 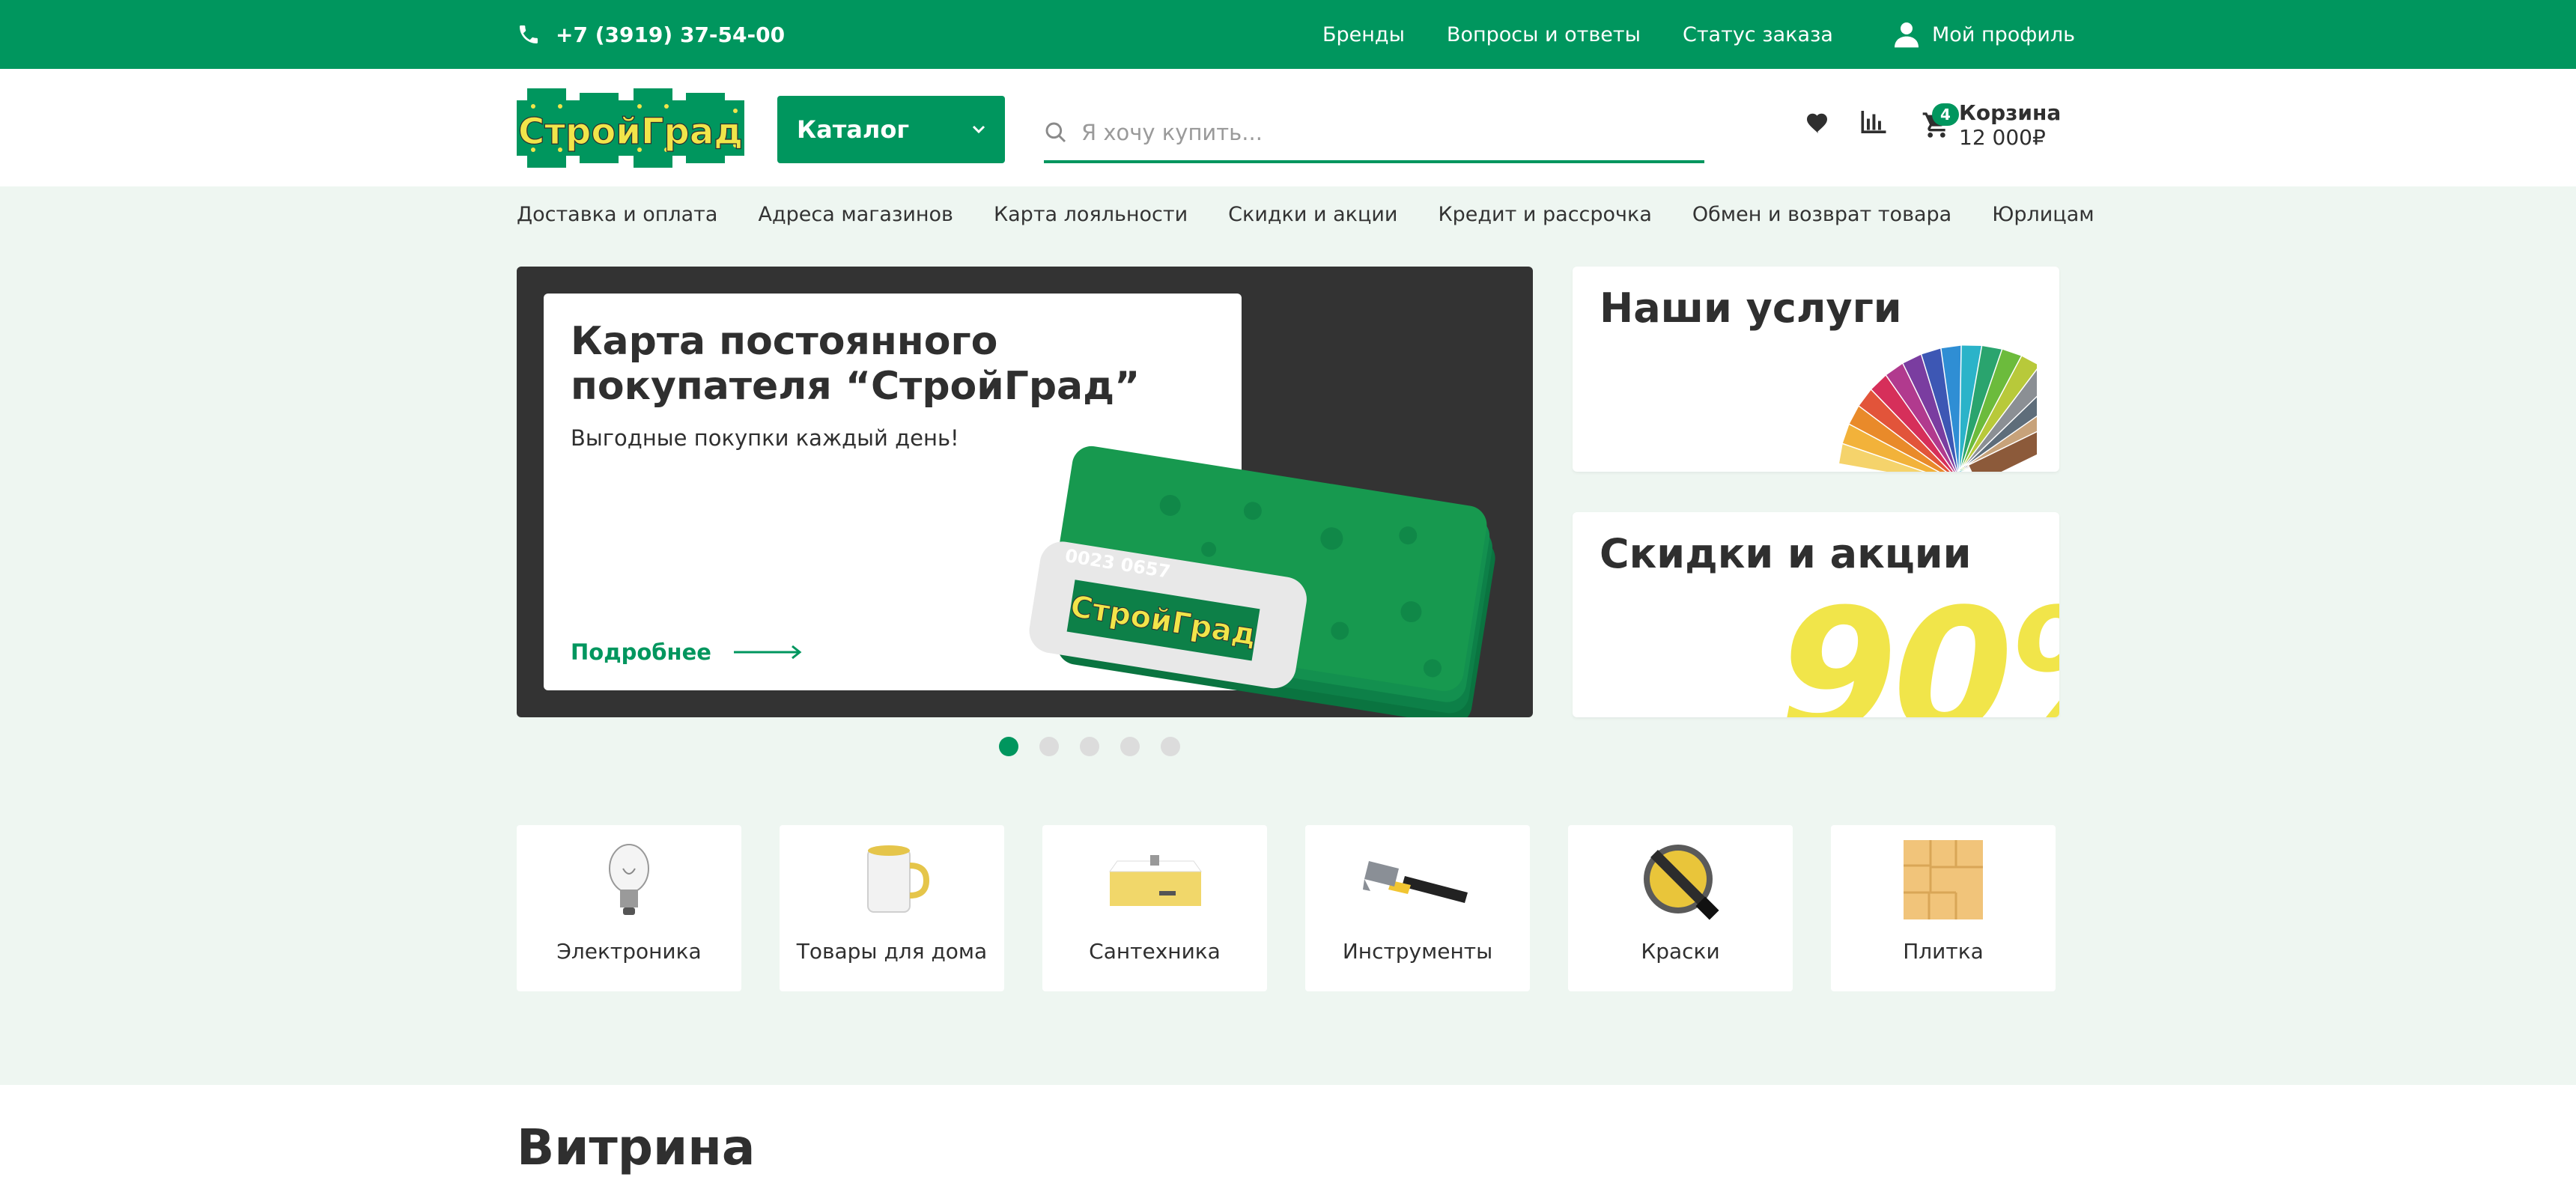 I want to click on lightbulb-icon, so click(x=629, y=879).